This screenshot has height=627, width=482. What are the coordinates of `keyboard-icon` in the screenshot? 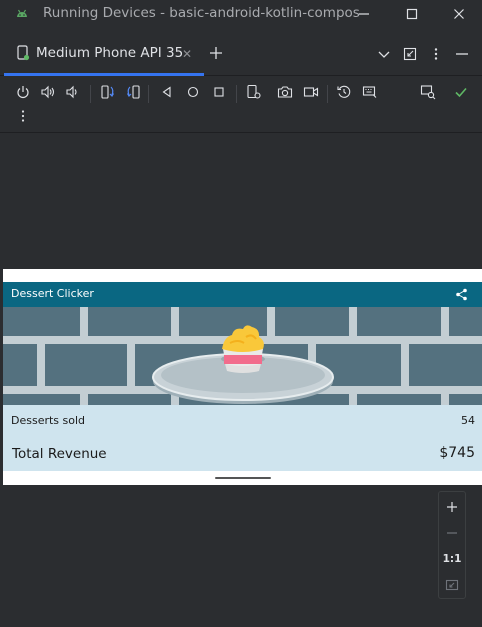 It's located at (369, 92).